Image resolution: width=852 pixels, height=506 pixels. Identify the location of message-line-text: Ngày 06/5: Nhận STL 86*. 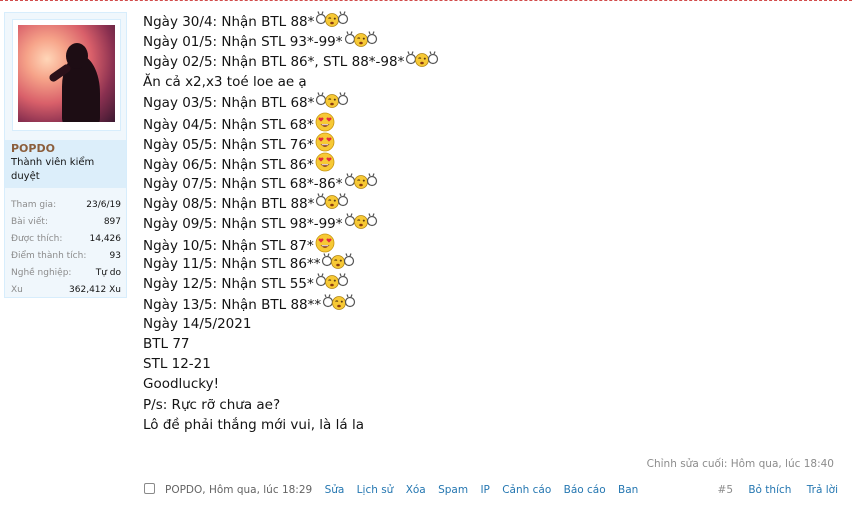
(228, 165).